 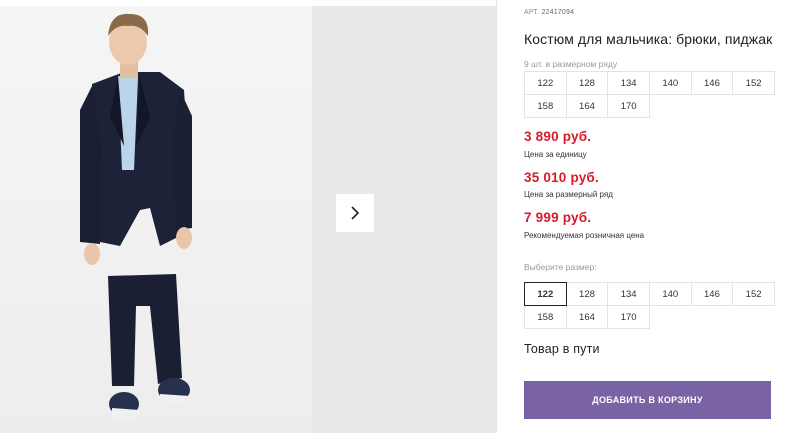 I want to click on size-option-122: 122, so click(x=545, y=294).